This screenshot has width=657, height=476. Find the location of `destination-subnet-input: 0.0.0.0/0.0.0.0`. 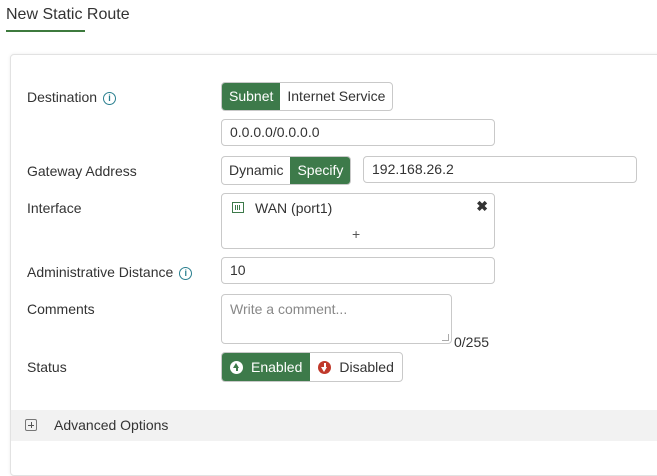

destination-subnet-input: 0.0.0.0/0.0.0.0 is located at coordinates (358, 132).